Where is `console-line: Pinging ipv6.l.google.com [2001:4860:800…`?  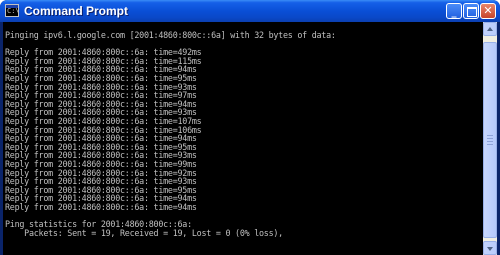
console-line: Pinging ipv6.l.google.com [2001:4860:800… is located at coordinates (170, 35).